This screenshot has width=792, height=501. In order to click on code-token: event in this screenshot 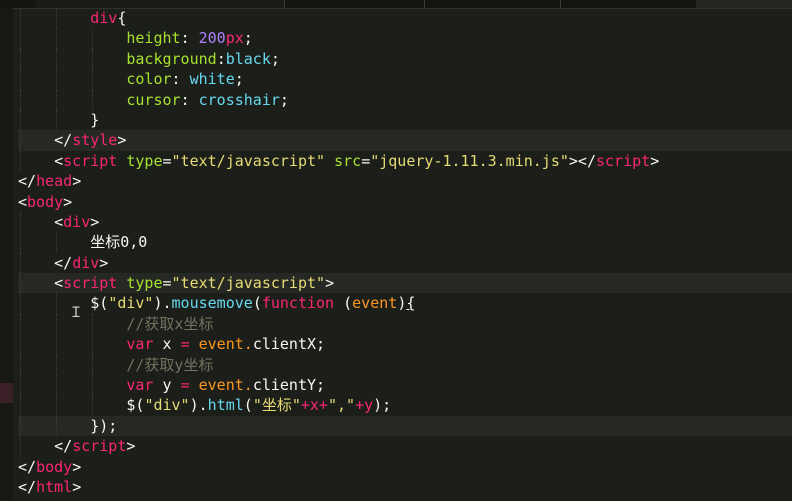, I will do `click(375, 303)`.